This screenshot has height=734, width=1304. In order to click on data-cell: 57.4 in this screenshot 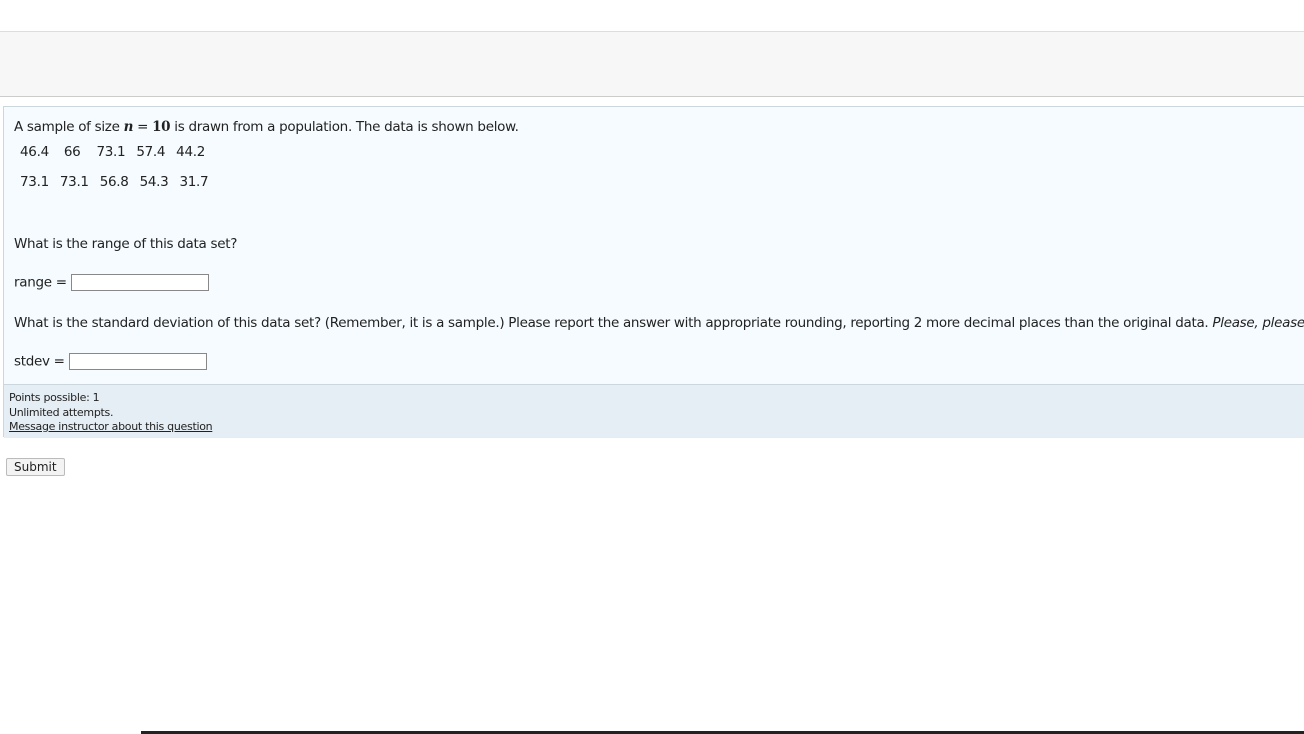, I will do `click(151, 152)`.